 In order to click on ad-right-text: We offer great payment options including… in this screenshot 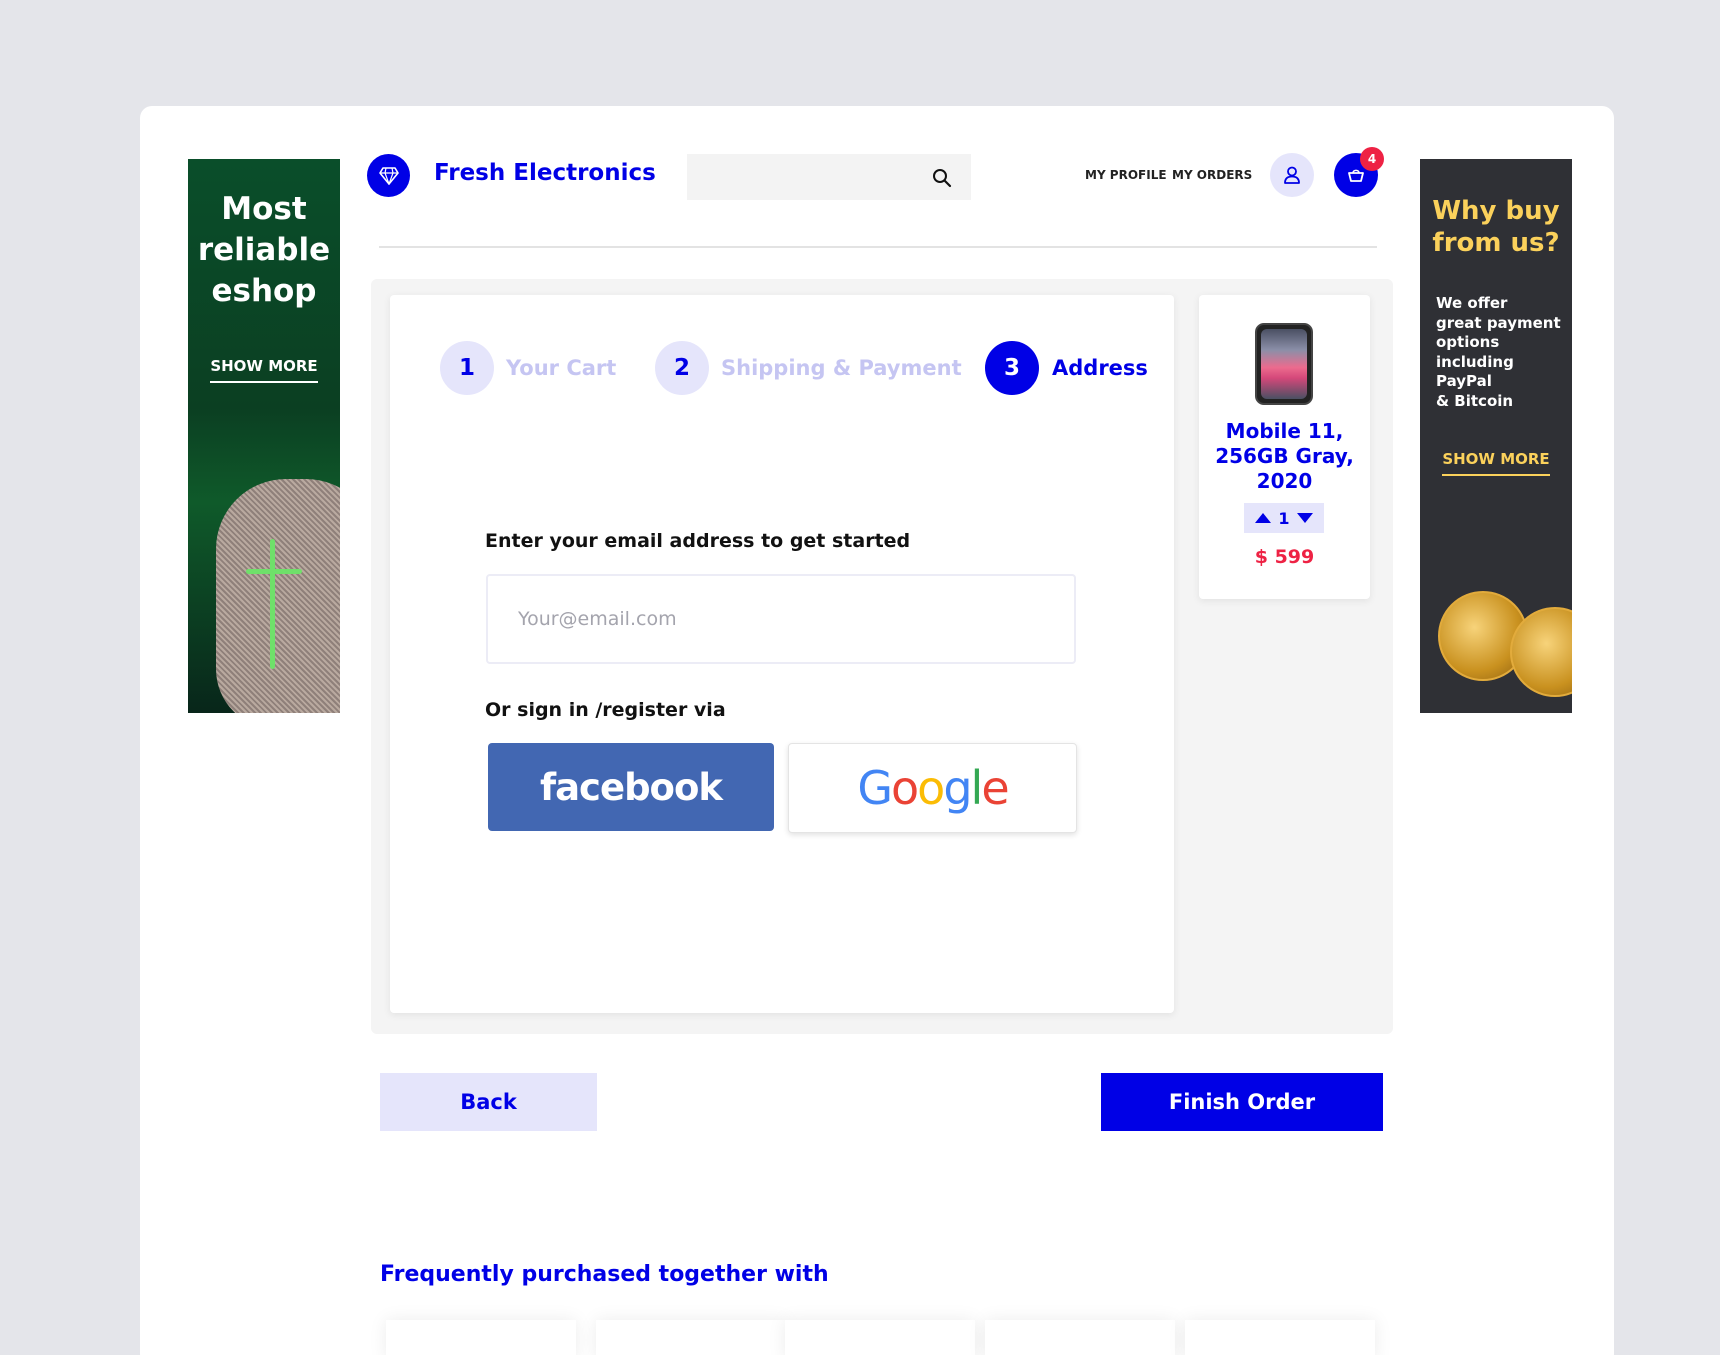, I will do `click(1501, 352)`.